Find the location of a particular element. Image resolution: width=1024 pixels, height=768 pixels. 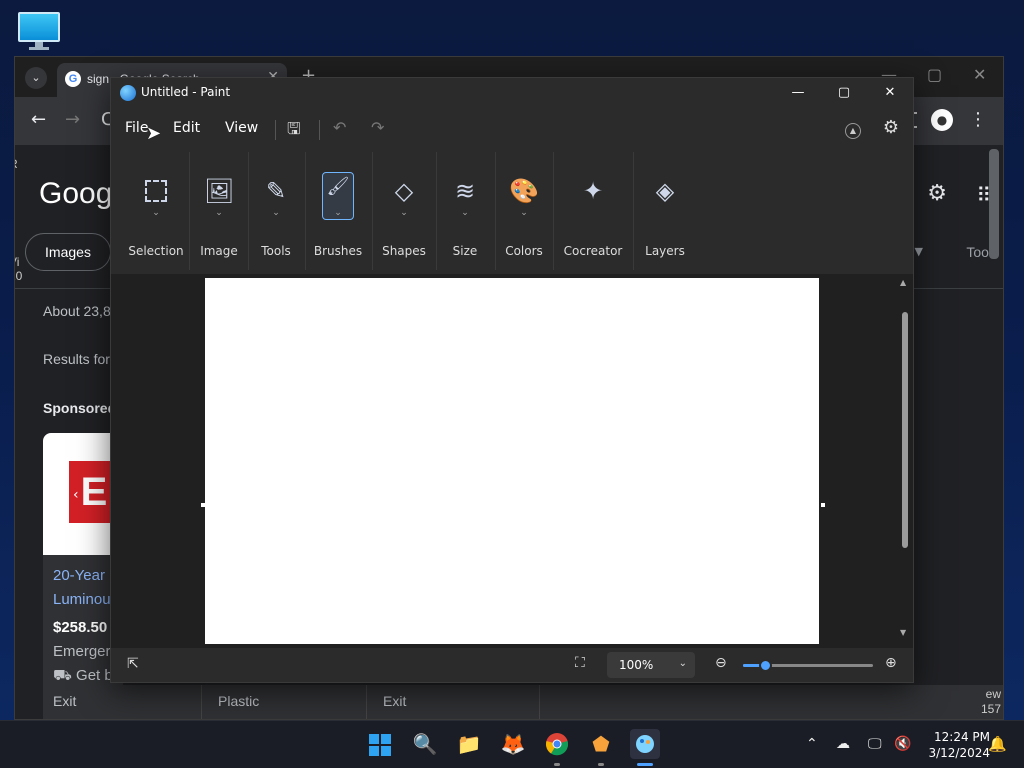

ribbon-image: 🖼 ⌄ Image is located at coordinates (219, 211).